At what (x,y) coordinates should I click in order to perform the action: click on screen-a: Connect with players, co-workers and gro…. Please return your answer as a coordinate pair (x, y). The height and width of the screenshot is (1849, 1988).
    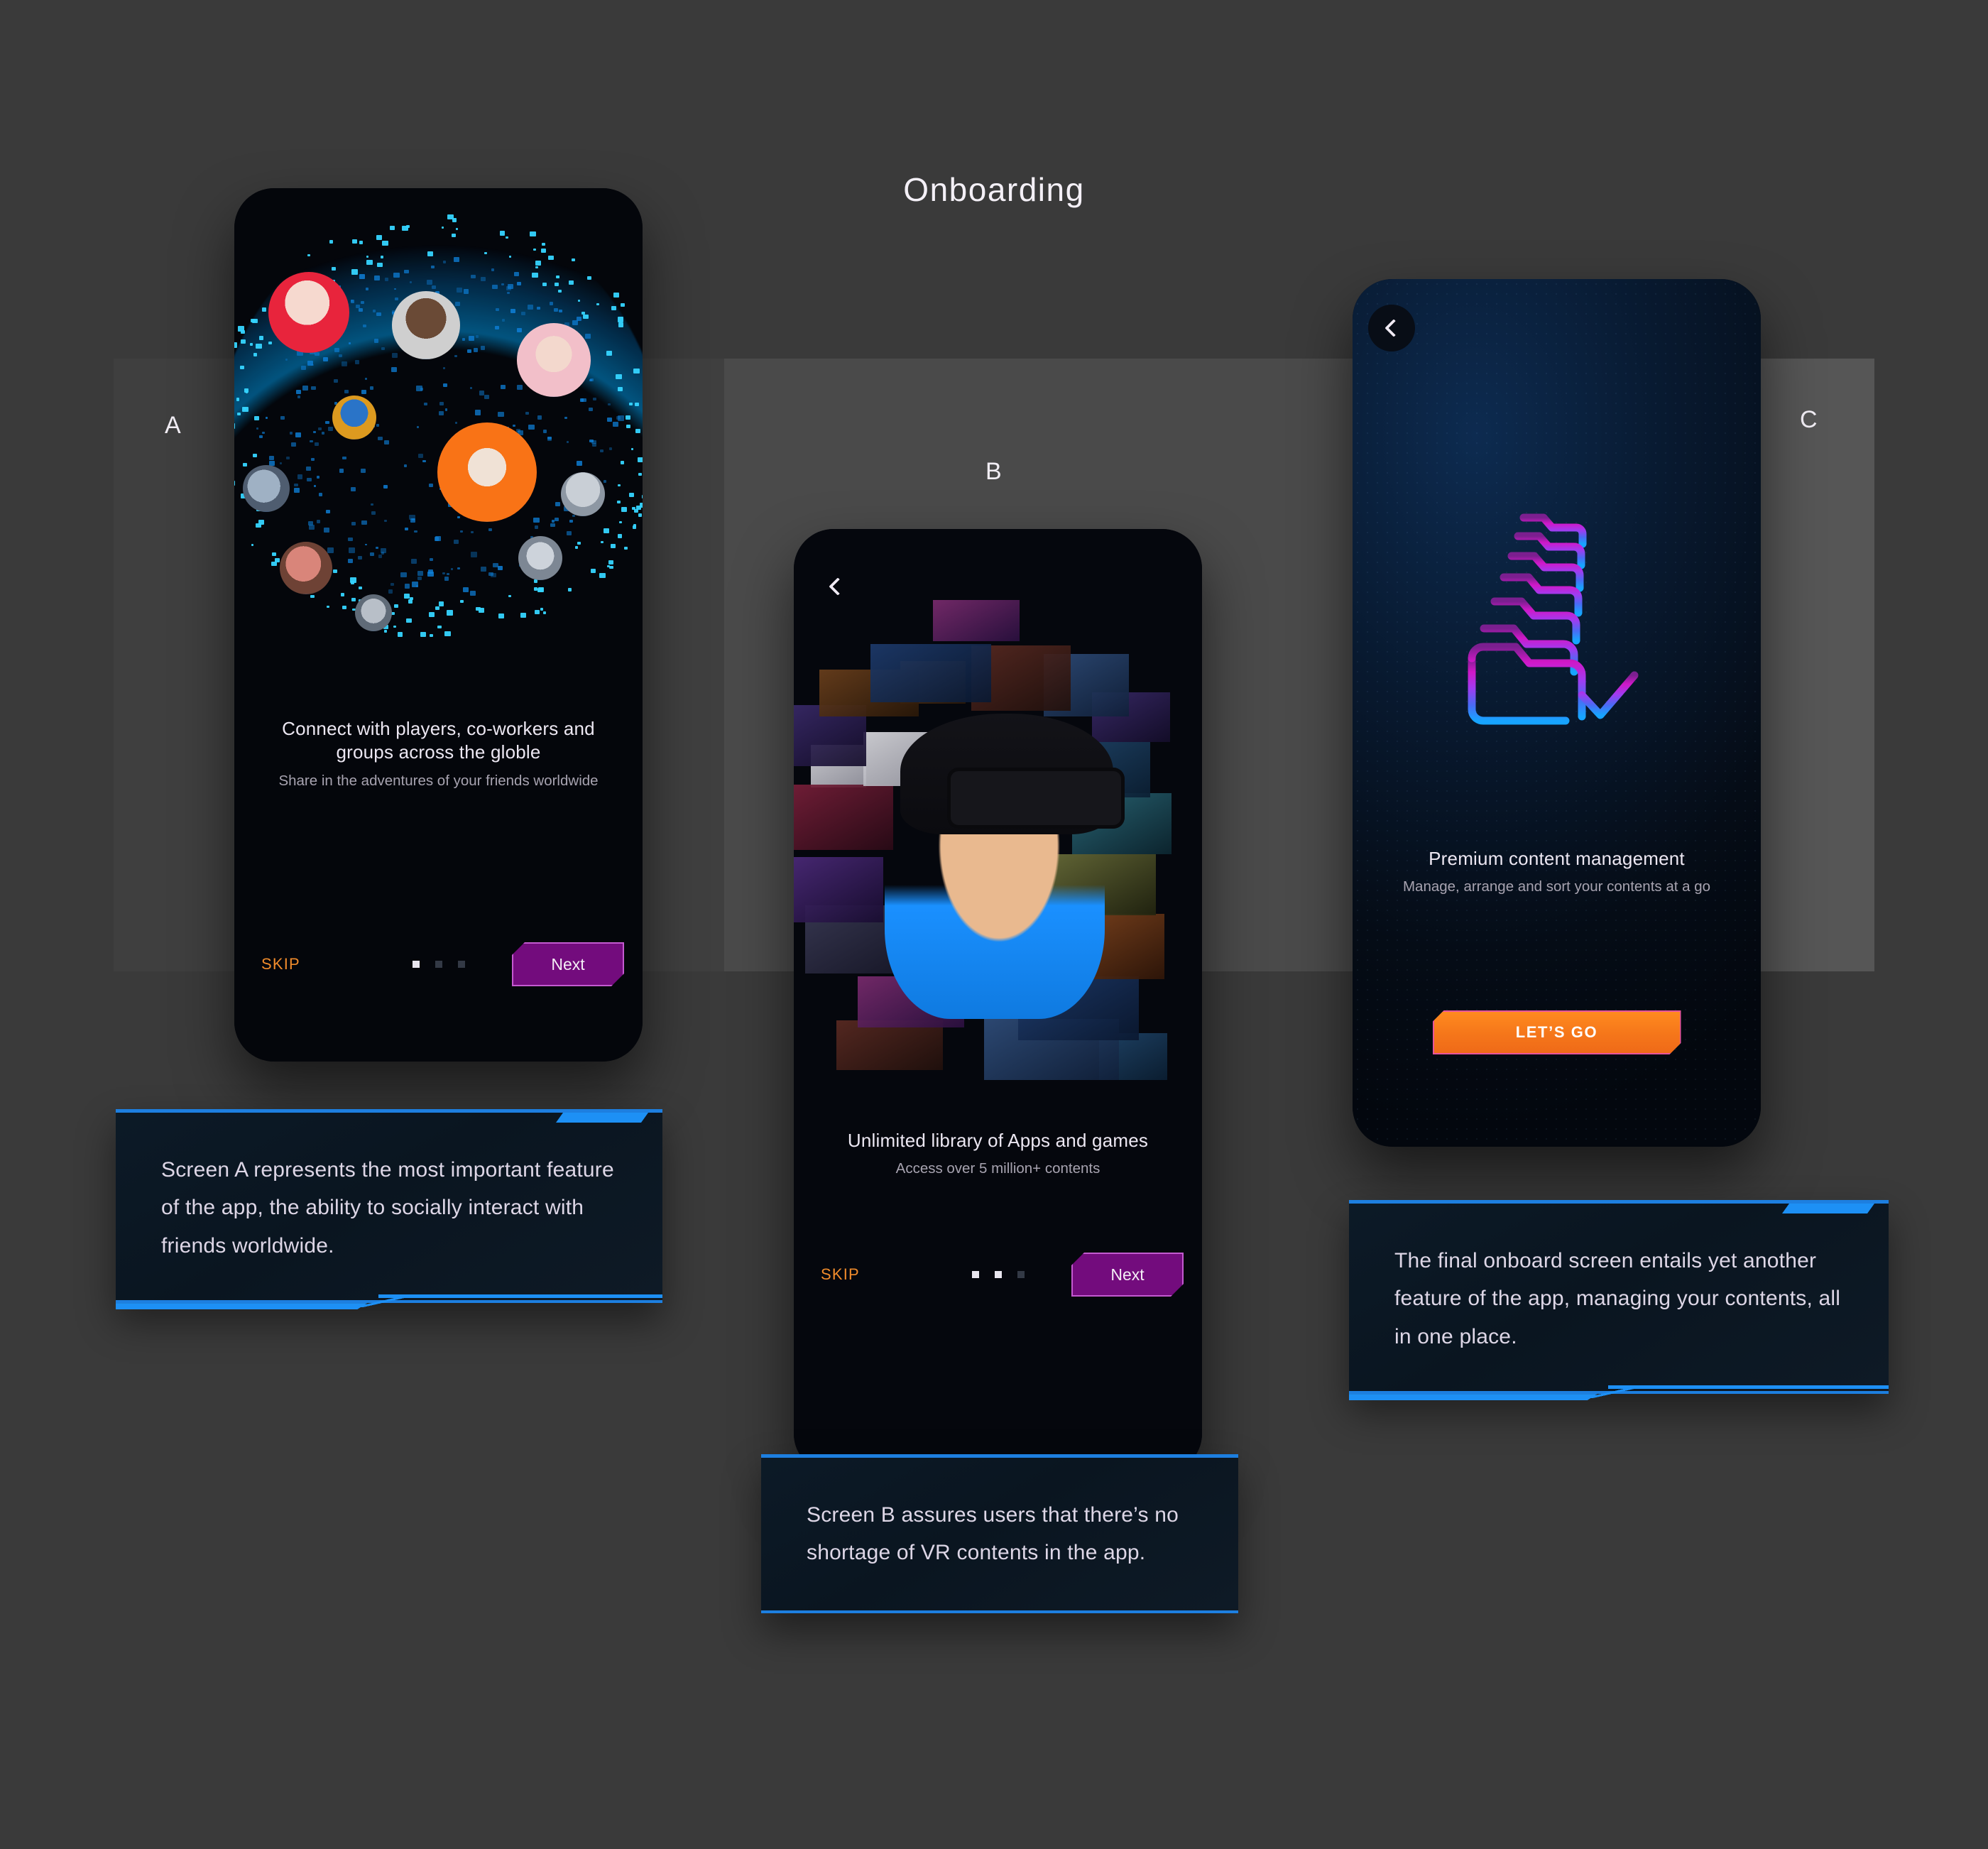
    Looking at the image, I should click on (438, 625).